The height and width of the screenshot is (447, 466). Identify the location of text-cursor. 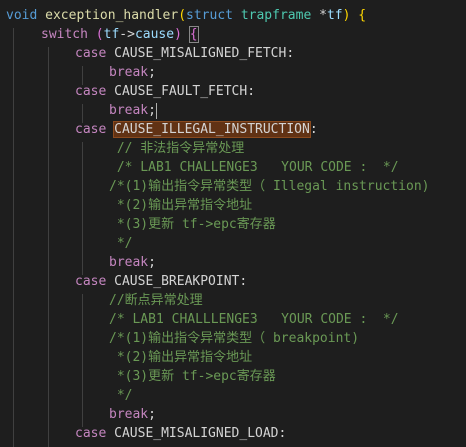
(156, 110).